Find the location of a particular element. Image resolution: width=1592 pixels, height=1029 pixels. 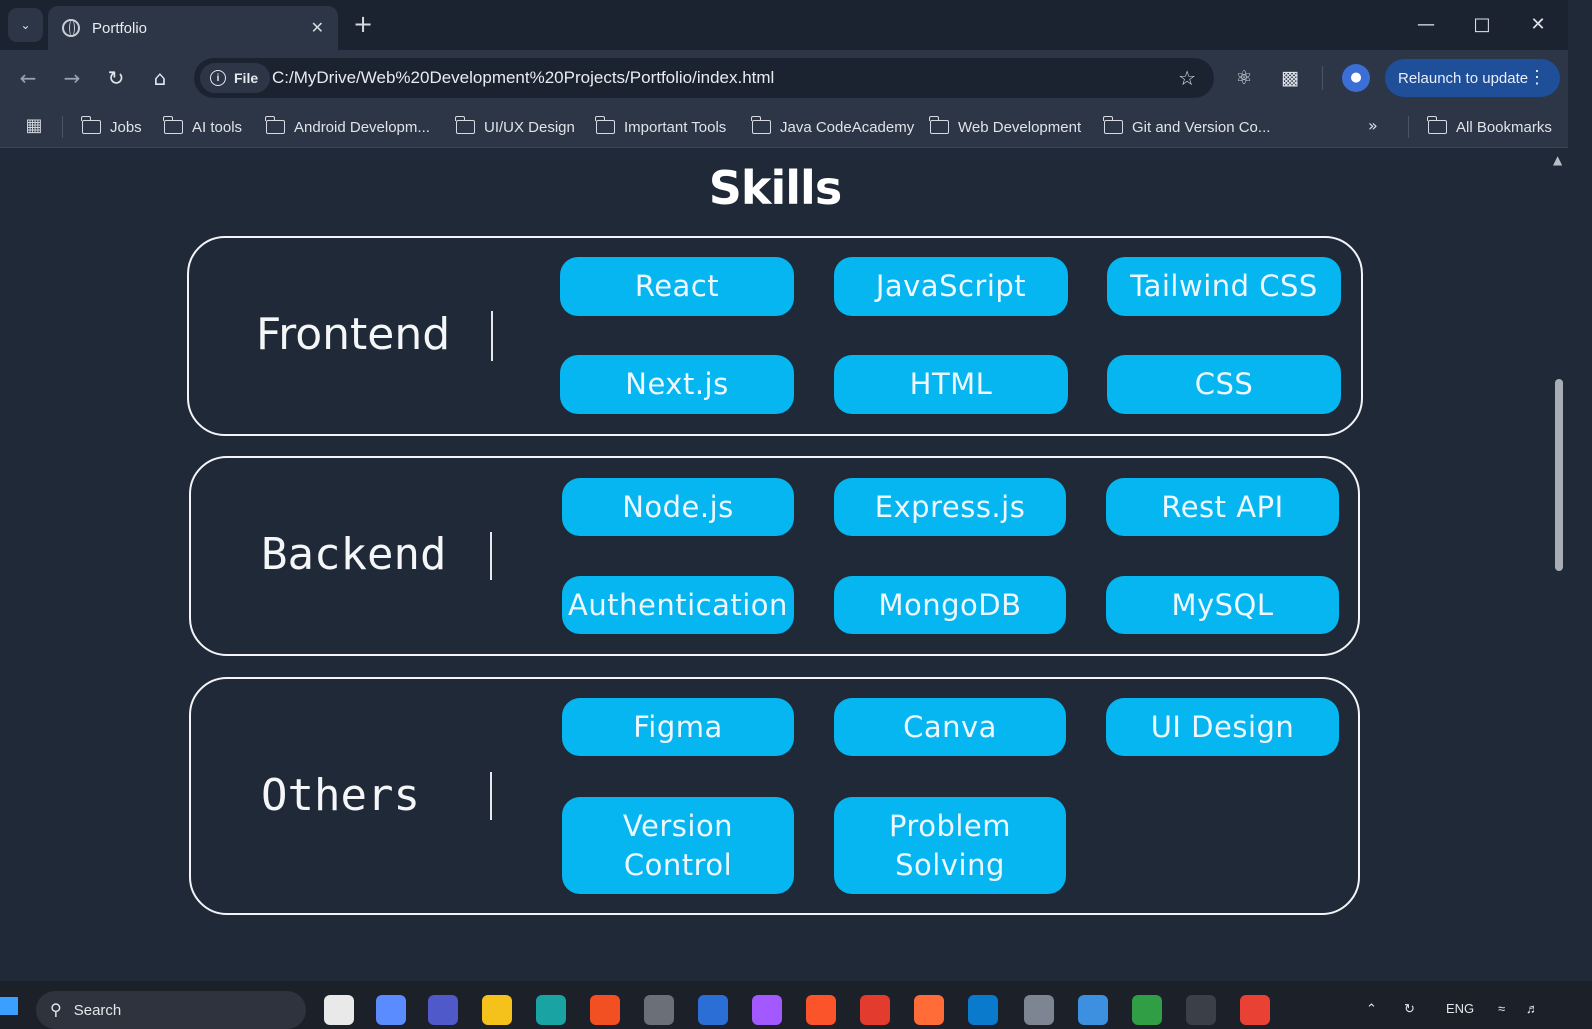

taskbar-search-label: Search is located at coordinates (97, 1010).